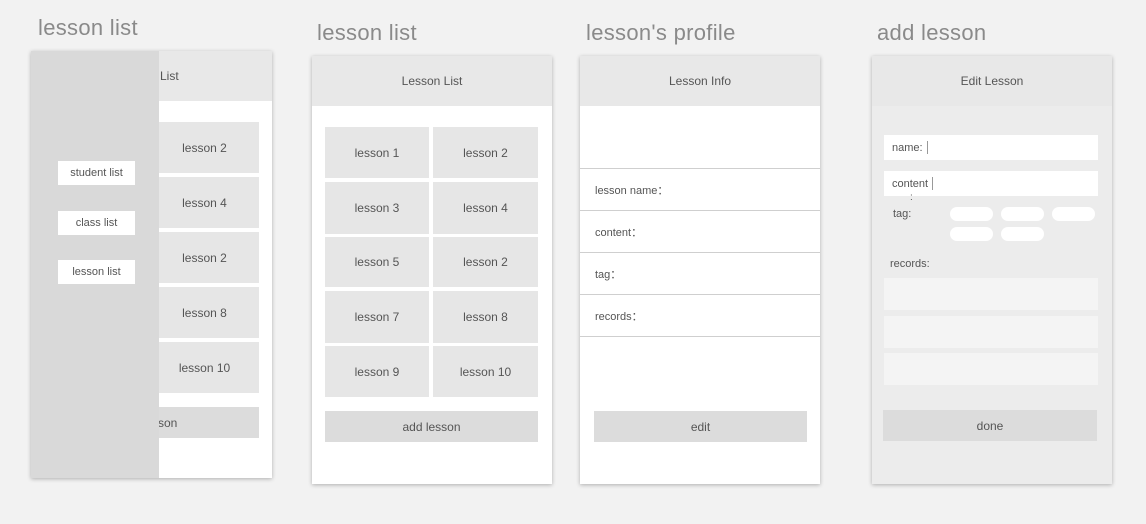 This screenshot has width=1146, height=524. I want to click on screen-header: Lesson Info, so click(700, 81).